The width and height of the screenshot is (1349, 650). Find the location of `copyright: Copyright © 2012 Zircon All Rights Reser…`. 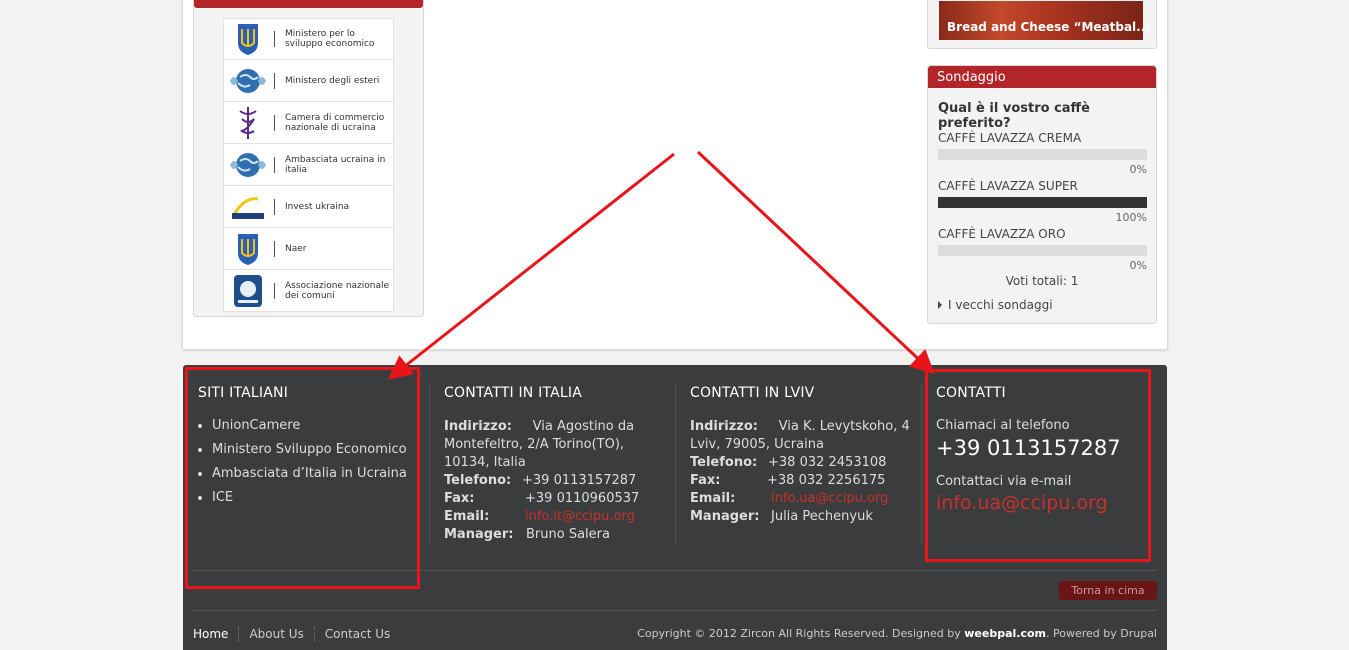

copyright: Copyright © 2012 Zircon All Rights Reser… is located at coordinates (897, 633).